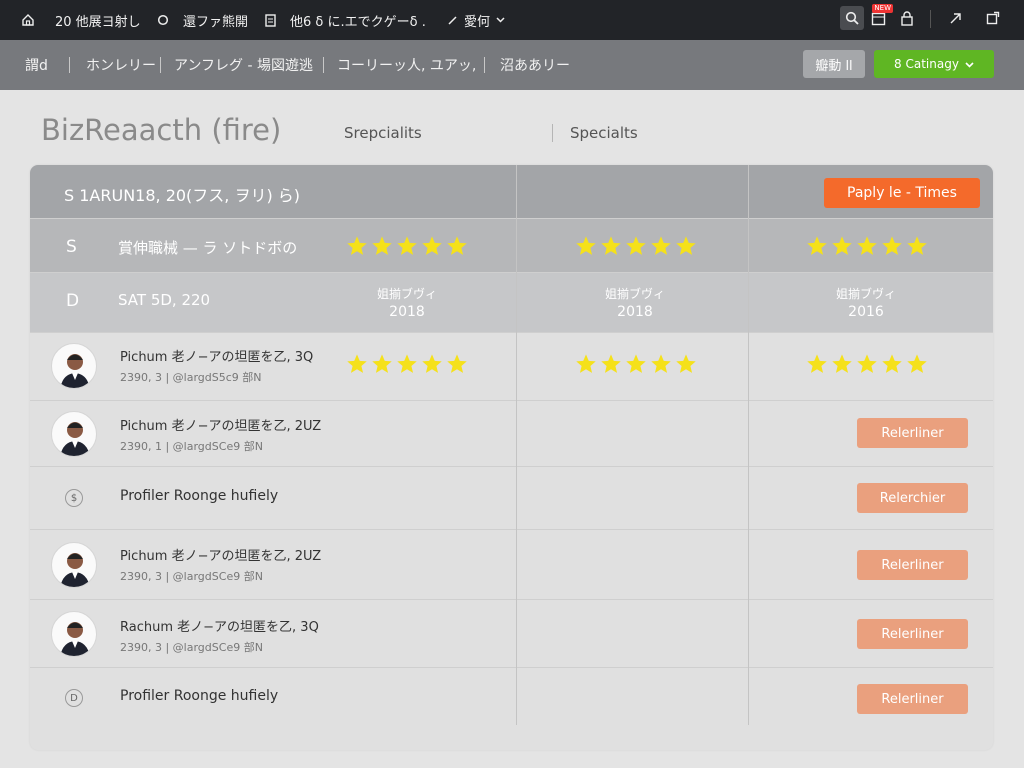 The height and width of the screenshot is (768, 1024). What do you see at coordinates (182, 195) in the screenshot?
I see `table-title: S 1ARUN18, 20(フス, ヲリ) ら)` at bounding box center [182, 195].